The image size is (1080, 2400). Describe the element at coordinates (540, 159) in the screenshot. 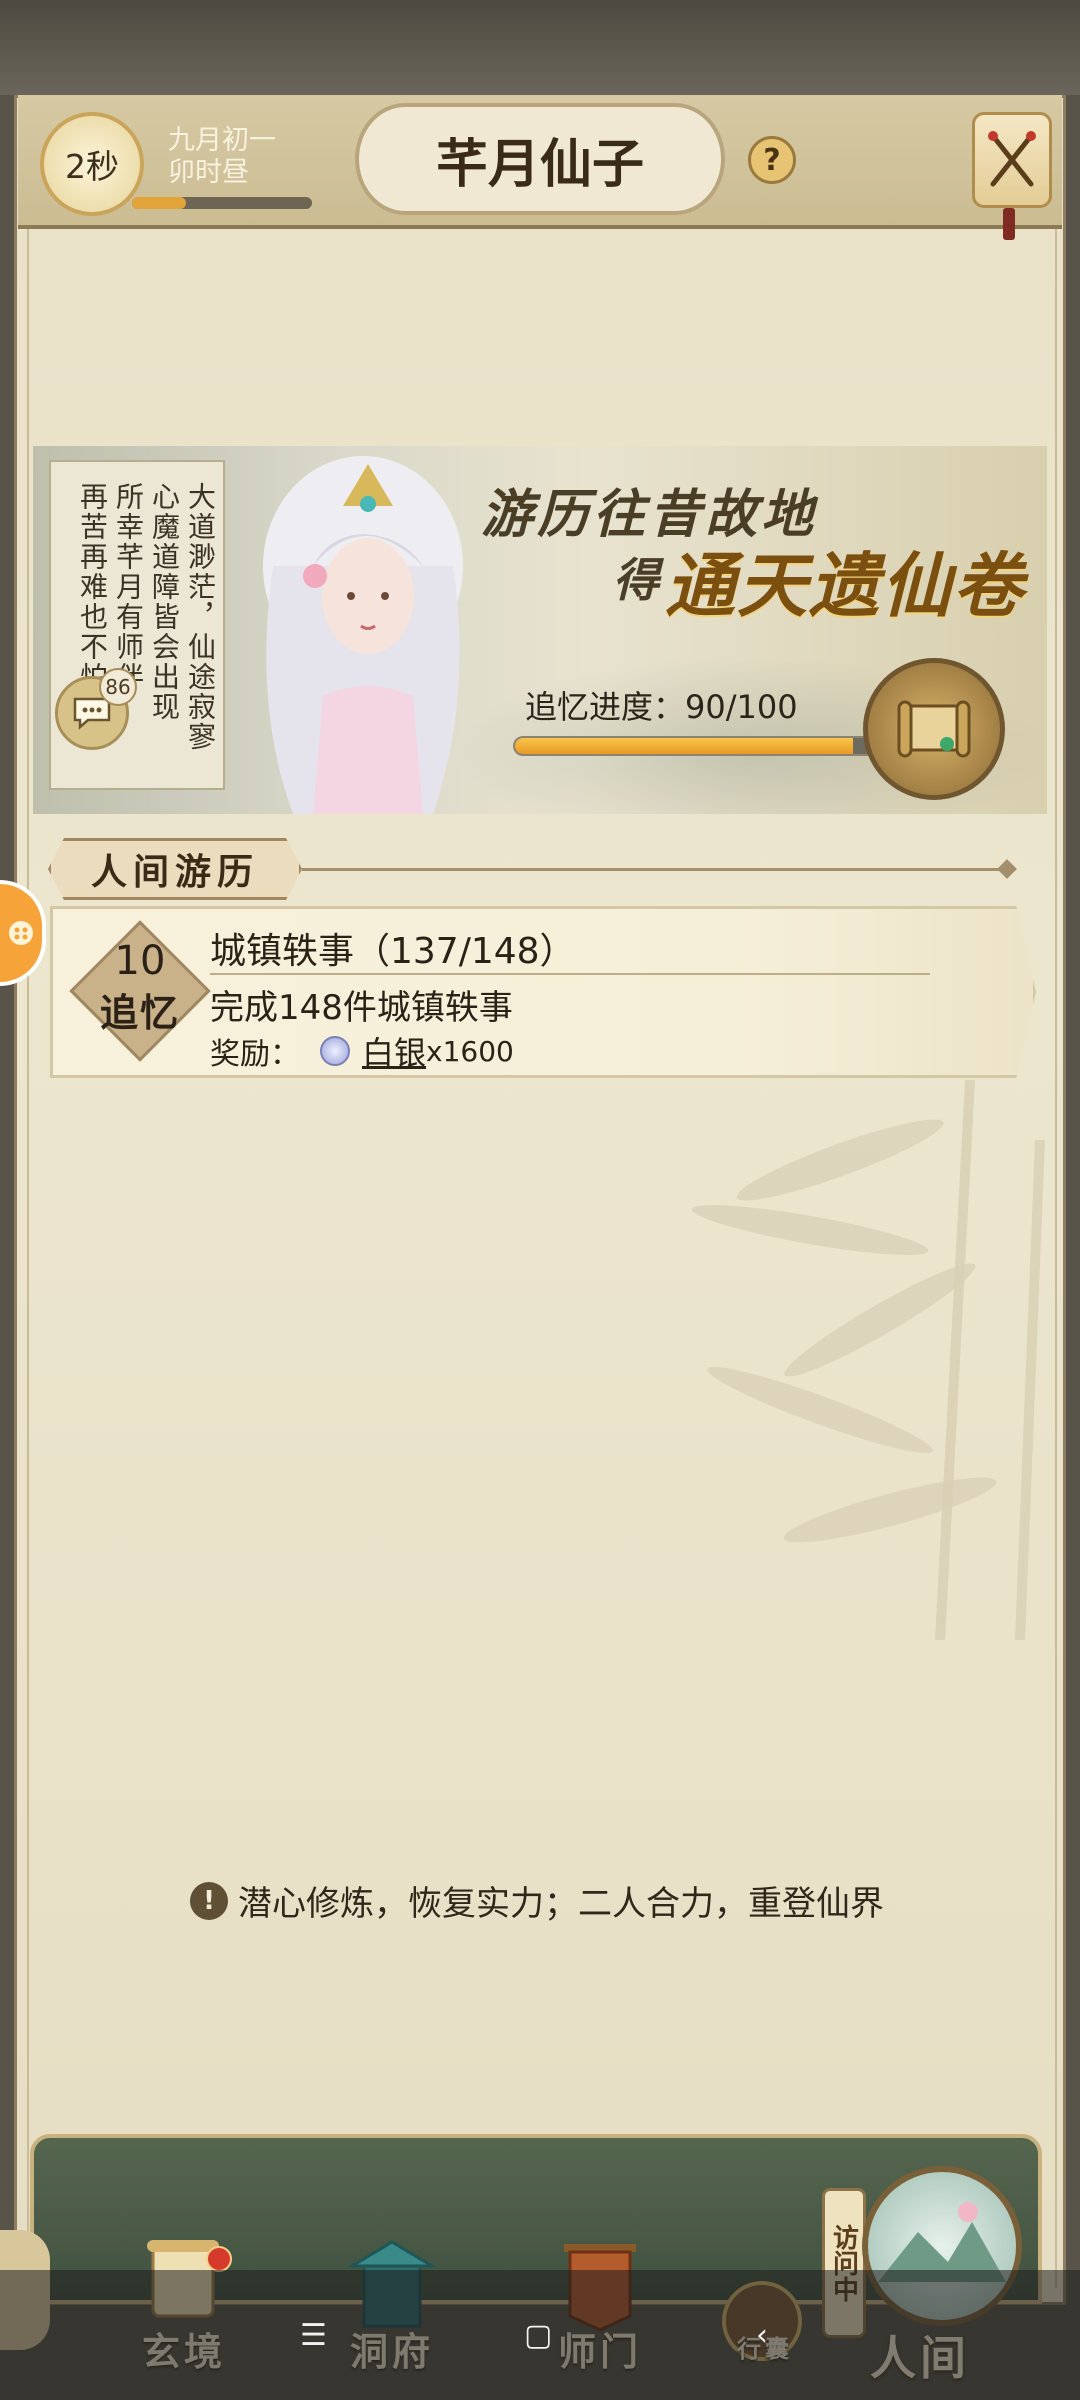

I see `page-title: 芊月仙子` at that location.